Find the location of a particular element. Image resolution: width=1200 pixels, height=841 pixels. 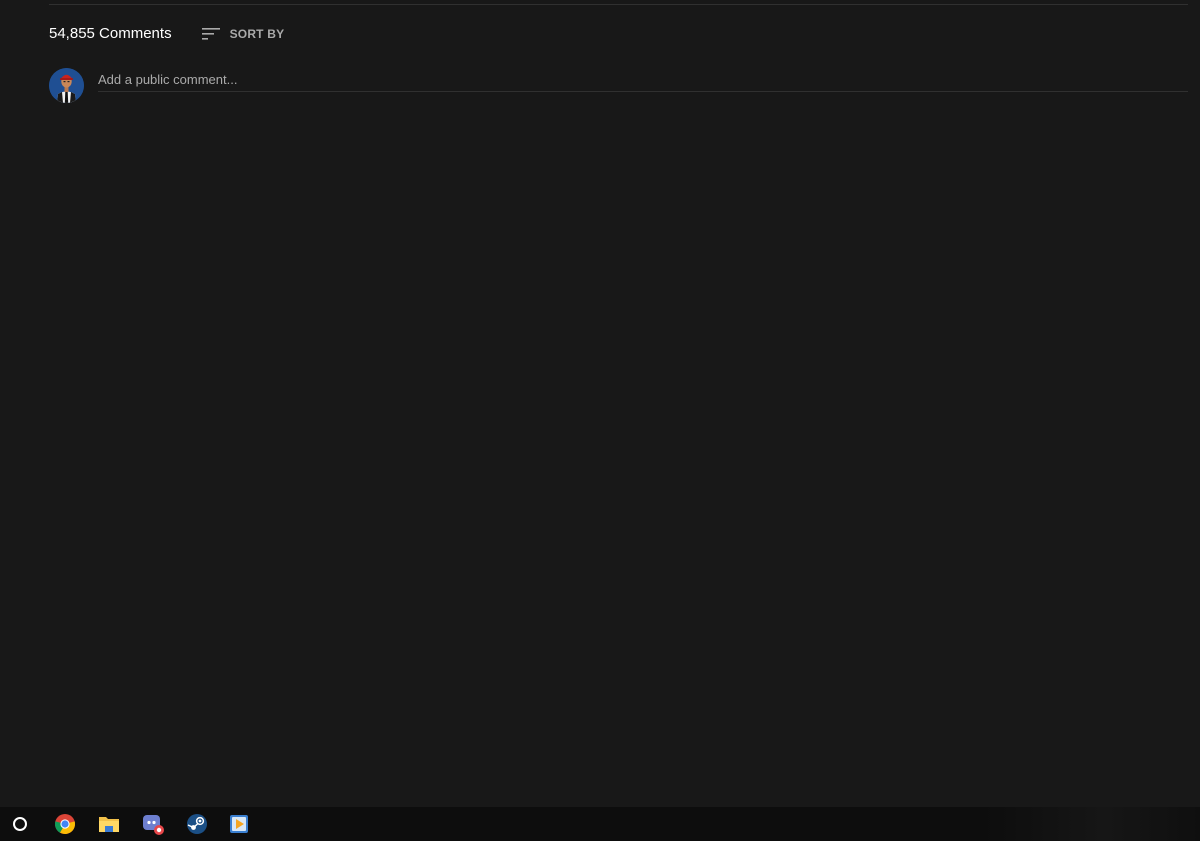

sort-by-button: SORT BY is located at coordinates (243, 34).